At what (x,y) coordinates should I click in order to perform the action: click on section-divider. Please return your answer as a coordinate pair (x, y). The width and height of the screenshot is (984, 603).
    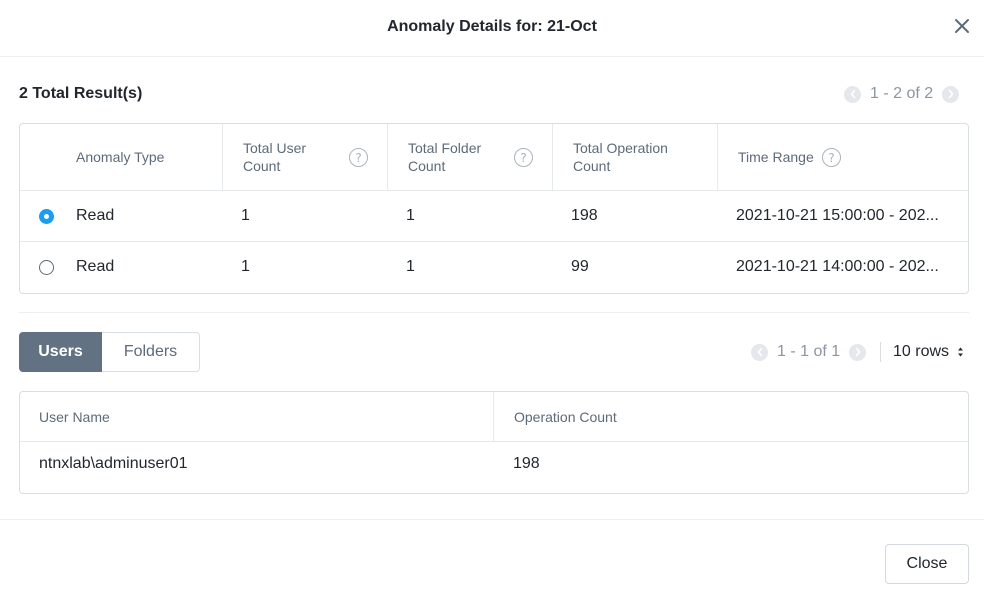
    Looking at the image, I should click on (494, 312).